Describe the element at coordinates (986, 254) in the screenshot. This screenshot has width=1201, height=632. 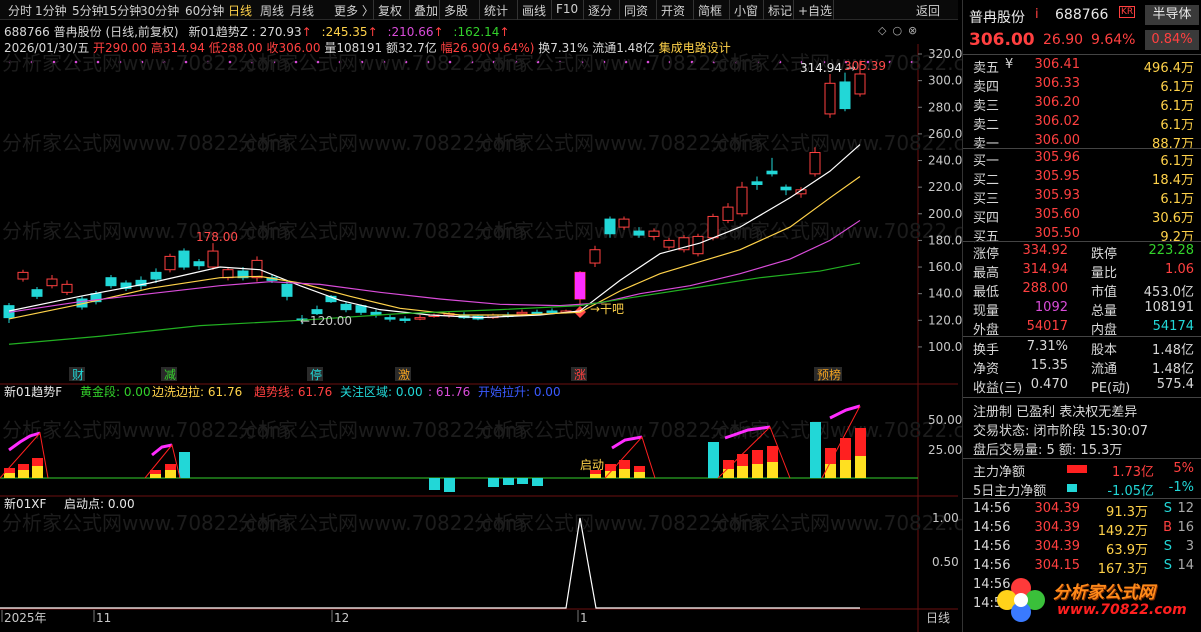
I see `stat-label: 涨停` at that location.